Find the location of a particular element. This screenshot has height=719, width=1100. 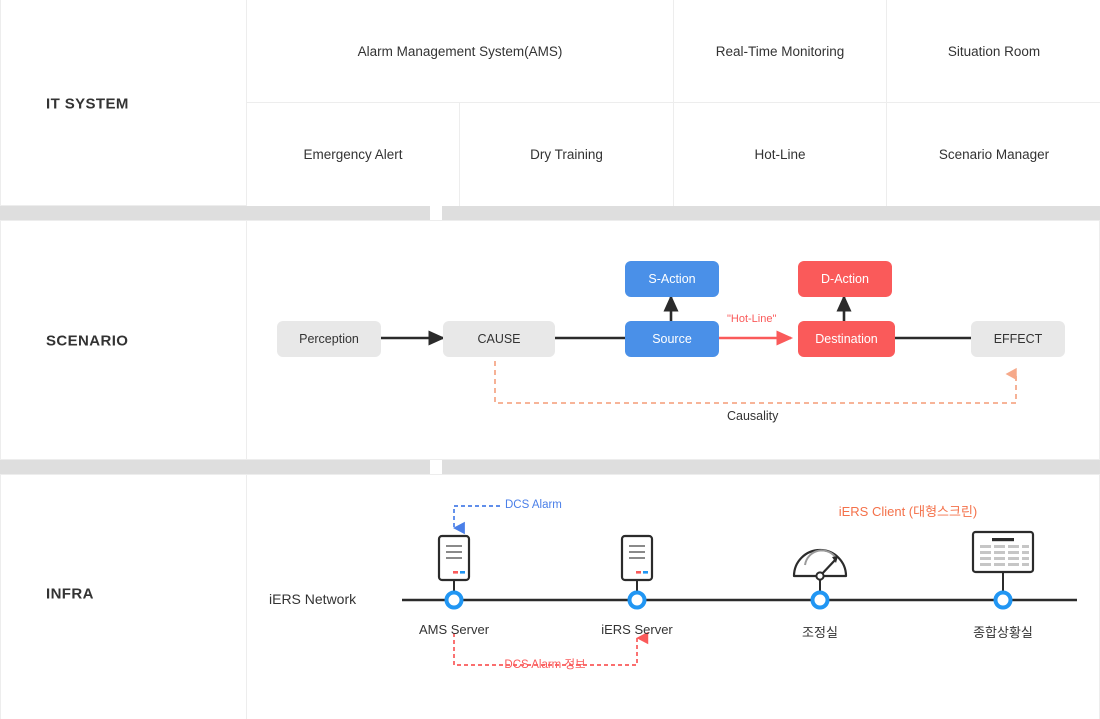

it-cell-real-time-monitoring: Real-Time Monitoring is located at coordinates (780, 51).